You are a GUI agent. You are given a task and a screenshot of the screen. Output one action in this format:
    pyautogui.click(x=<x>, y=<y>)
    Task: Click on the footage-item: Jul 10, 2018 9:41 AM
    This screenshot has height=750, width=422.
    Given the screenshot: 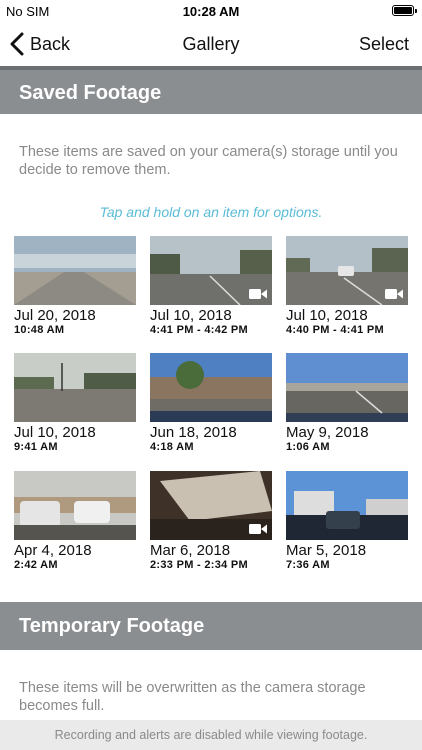 What is the action you would take?
    pyautogui.click(x=75, y=403)
    